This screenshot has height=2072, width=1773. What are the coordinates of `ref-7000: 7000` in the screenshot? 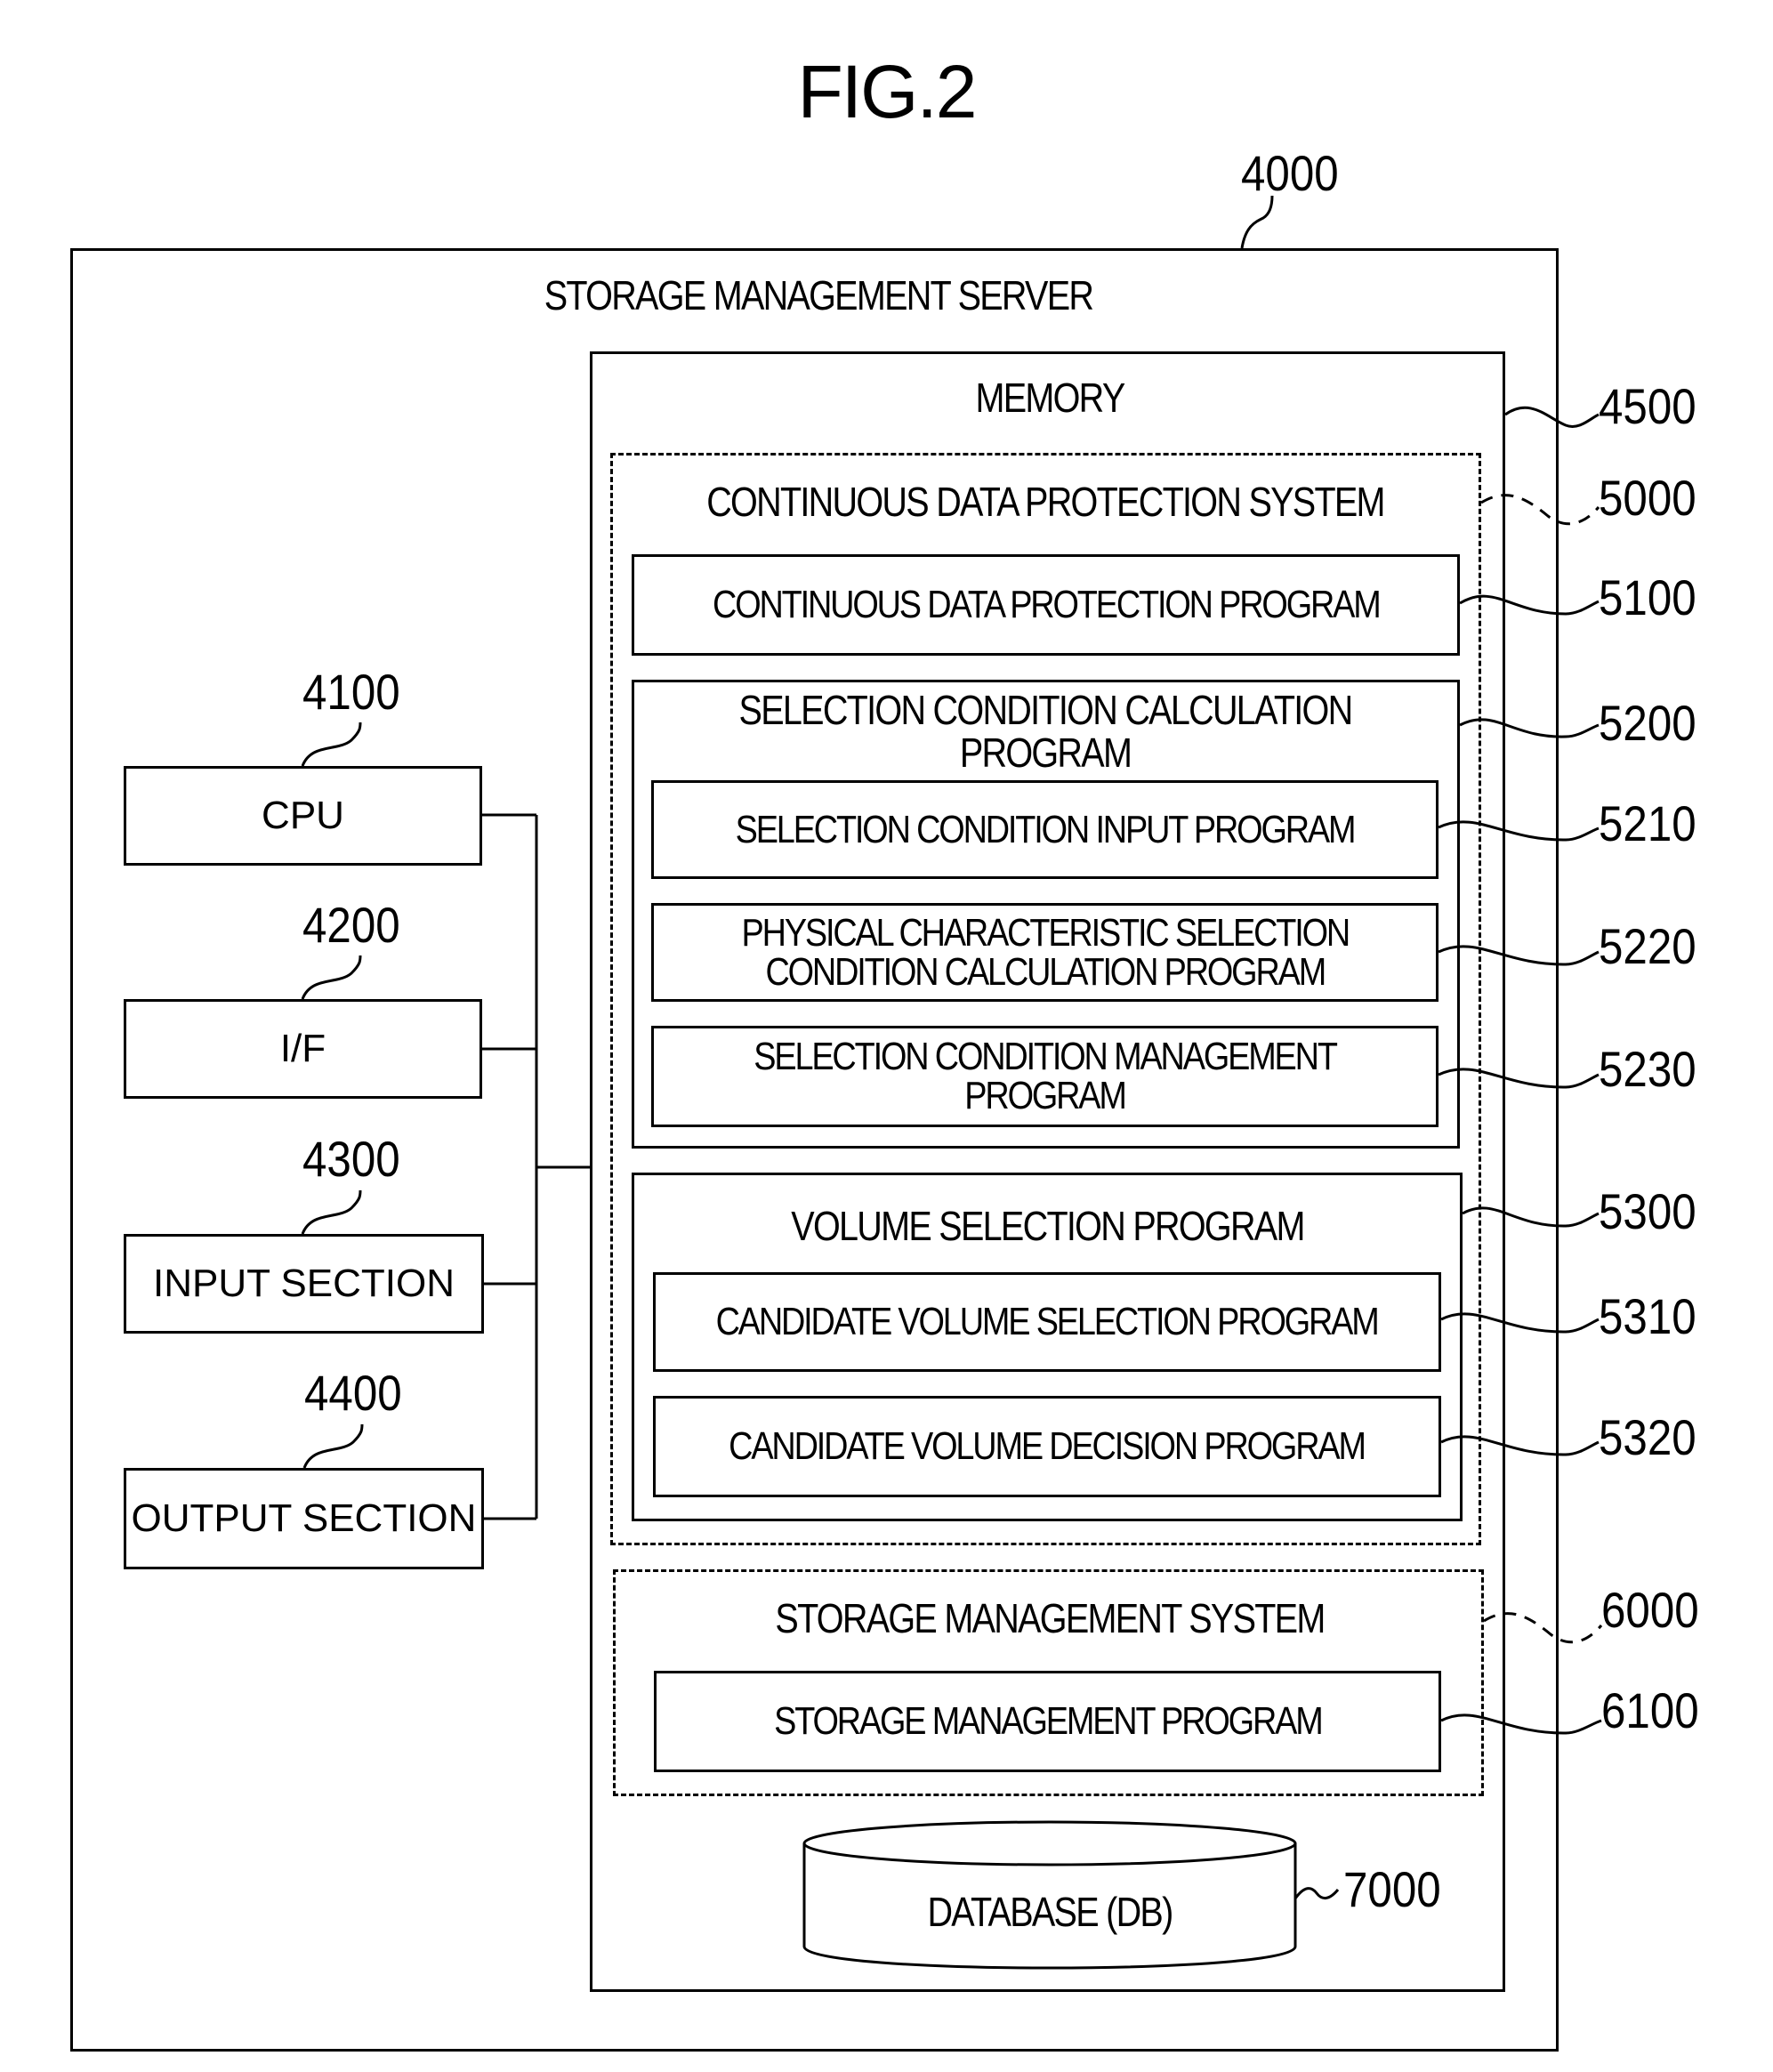 It's located at (1392, 1889).